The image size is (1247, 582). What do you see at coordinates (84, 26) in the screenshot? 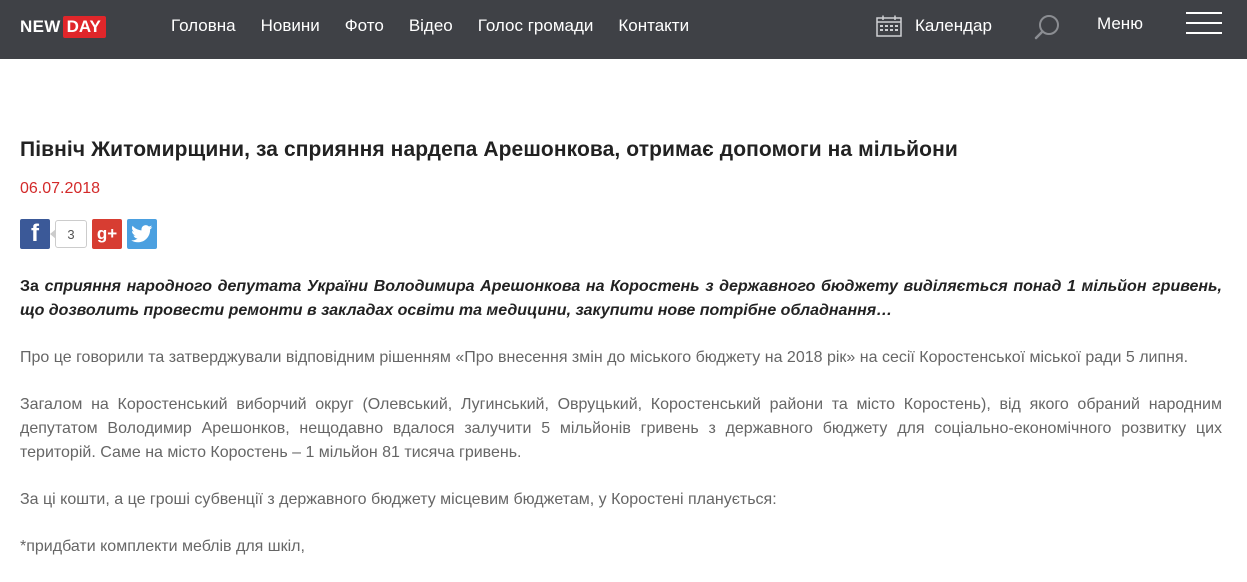
I see `logo-day-text: DAY` at bounding box center [84, 26].